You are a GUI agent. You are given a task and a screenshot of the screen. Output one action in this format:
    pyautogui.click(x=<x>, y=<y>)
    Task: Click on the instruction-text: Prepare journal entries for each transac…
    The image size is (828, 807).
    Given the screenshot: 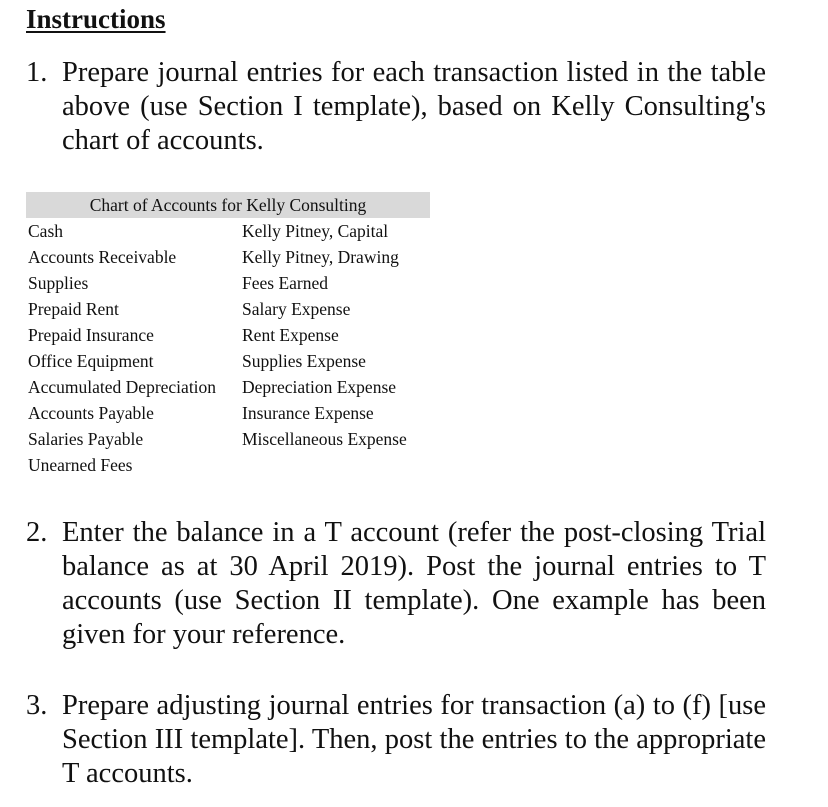 What is the action you would take?
    pyautogui.click(x=414, y=106)
    